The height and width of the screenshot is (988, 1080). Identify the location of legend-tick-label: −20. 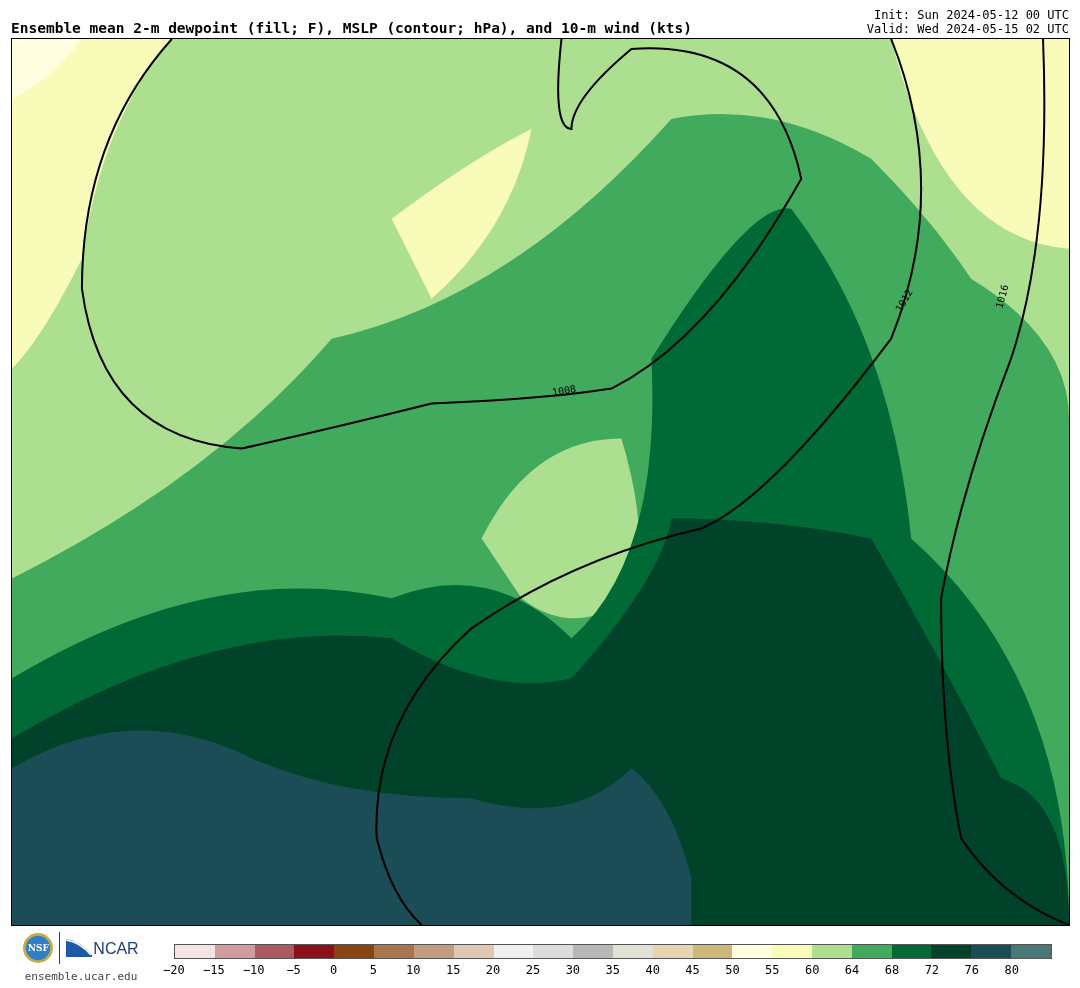
(174, 970).